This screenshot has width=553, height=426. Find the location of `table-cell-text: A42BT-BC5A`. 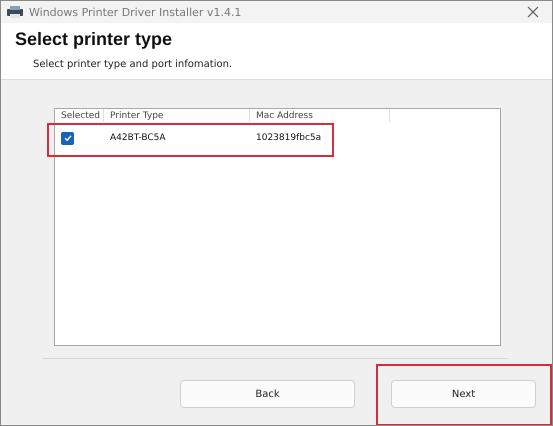

table-cell-text: A42BT-BC5A is located at coordinates (138, 138).